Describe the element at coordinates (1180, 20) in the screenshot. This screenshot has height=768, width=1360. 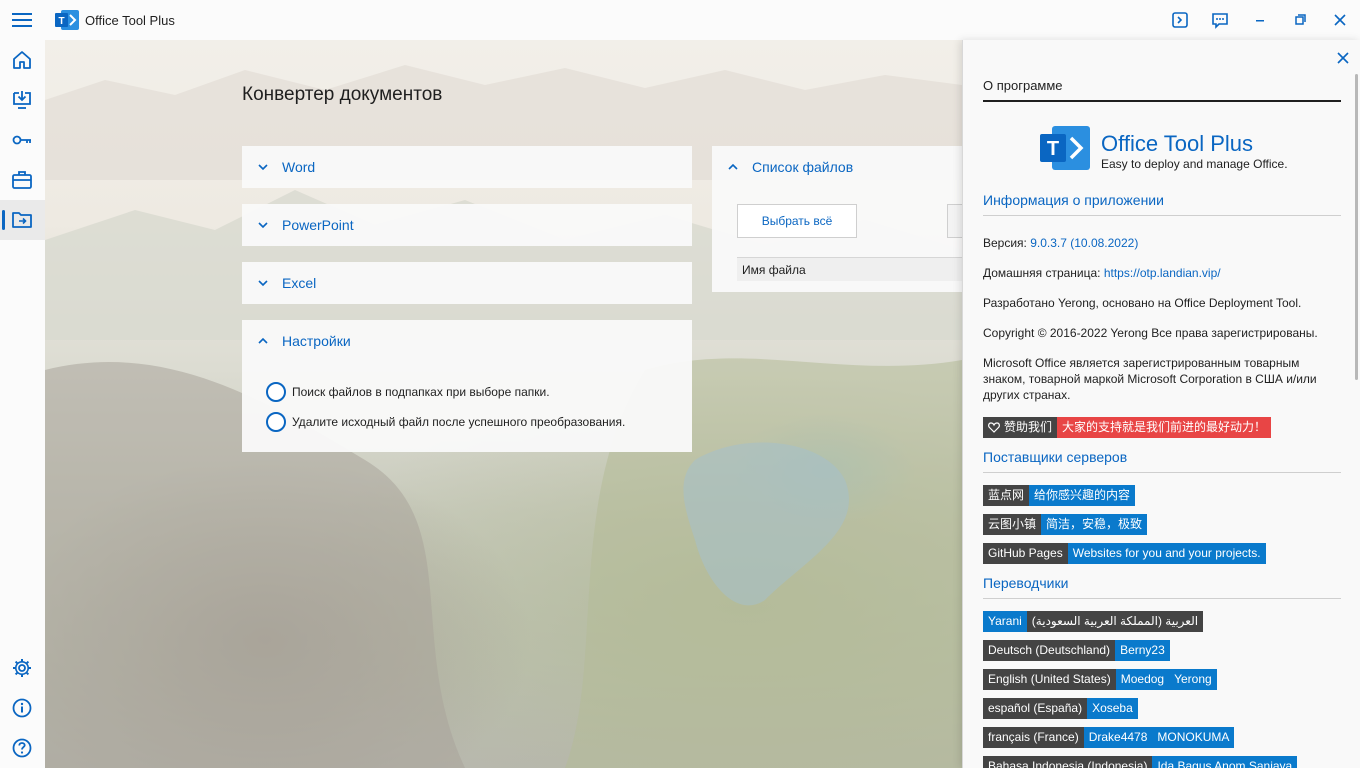
I see `terminal-icon` at that location.